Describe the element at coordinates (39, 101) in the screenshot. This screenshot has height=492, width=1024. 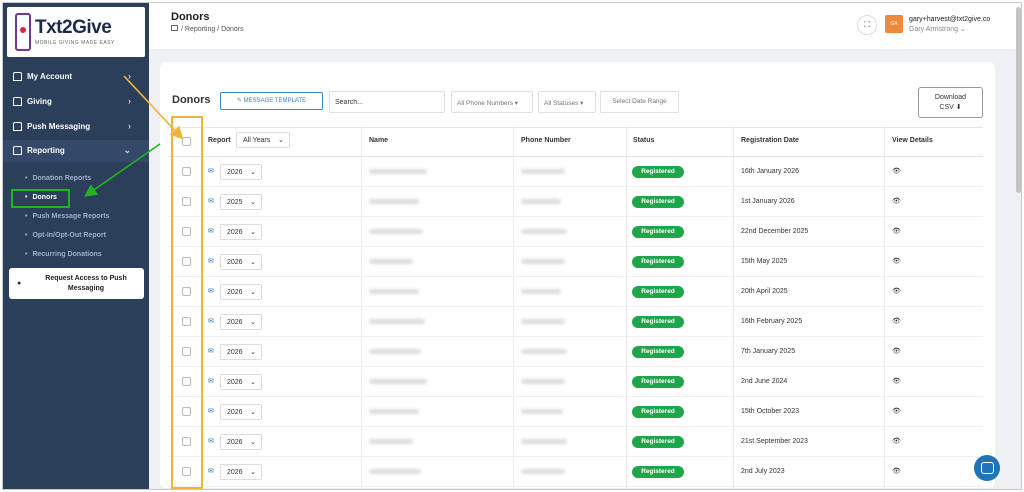
I see `sidebar-item-label: Giving` at that location.